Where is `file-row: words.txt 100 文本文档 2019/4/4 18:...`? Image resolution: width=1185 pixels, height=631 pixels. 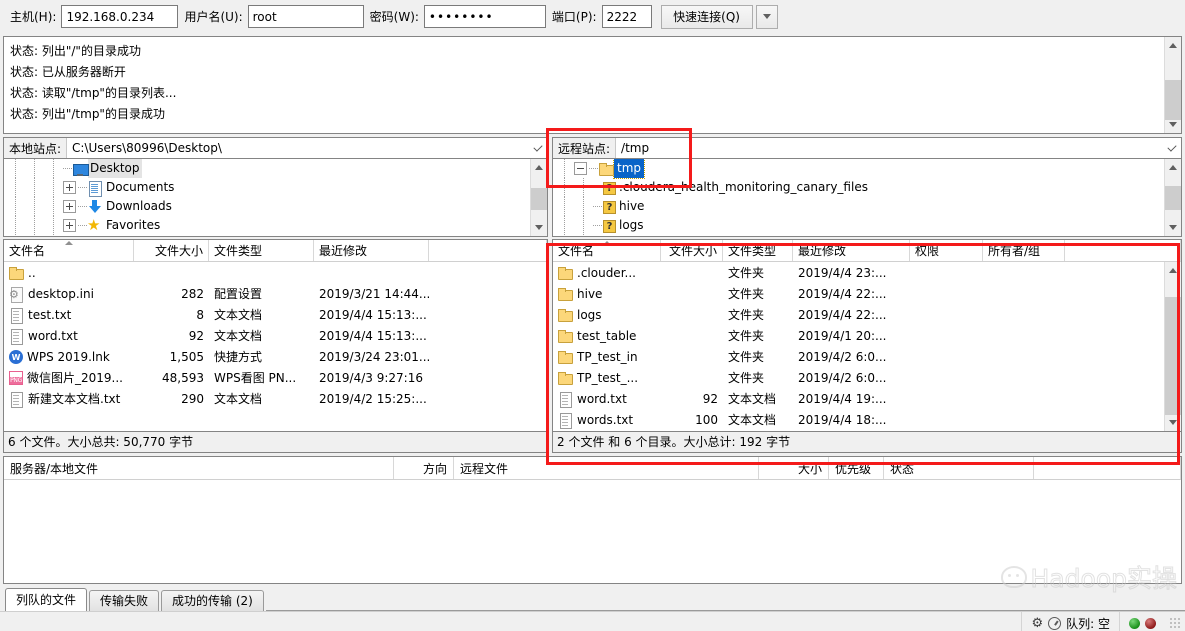 file-row: words.txt 100 文本文档 2019/4/4 18:... is located at coordinates (858, 419).